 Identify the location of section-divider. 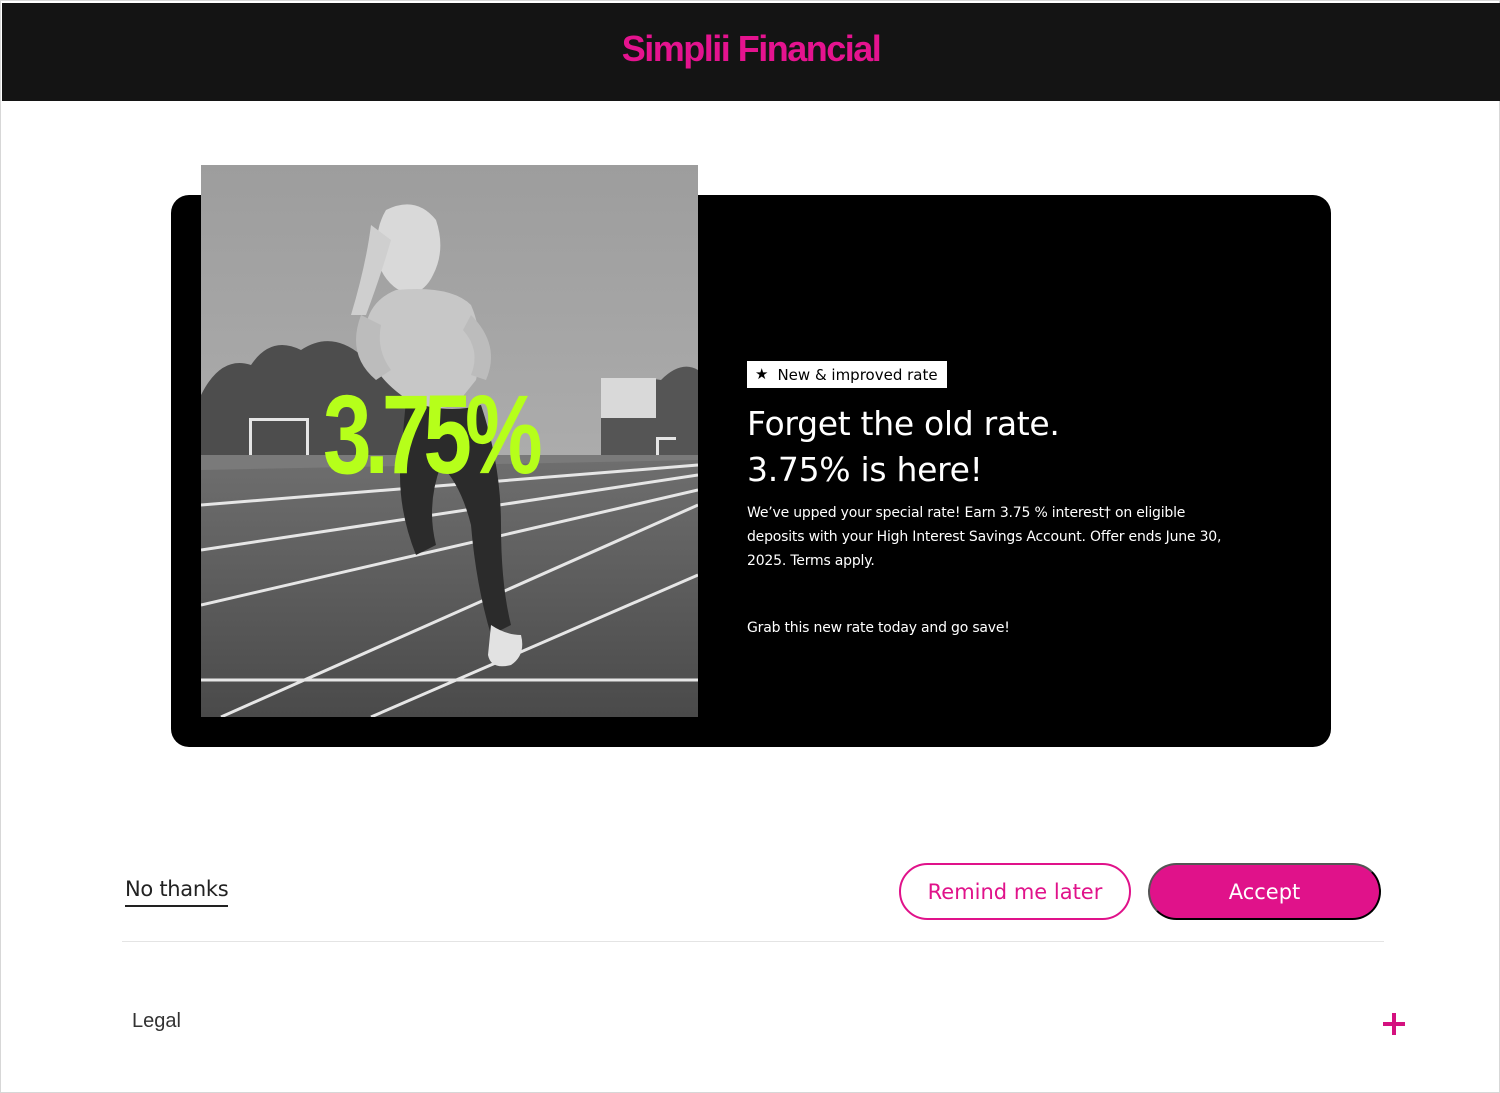
(753, 941).